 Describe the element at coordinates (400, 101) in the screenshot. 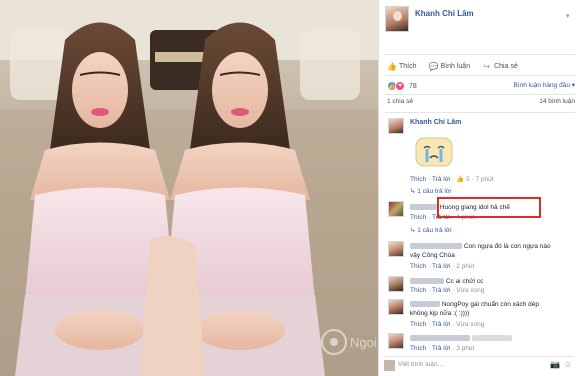

I see `share-count: 1 chia sẻ` at that location.